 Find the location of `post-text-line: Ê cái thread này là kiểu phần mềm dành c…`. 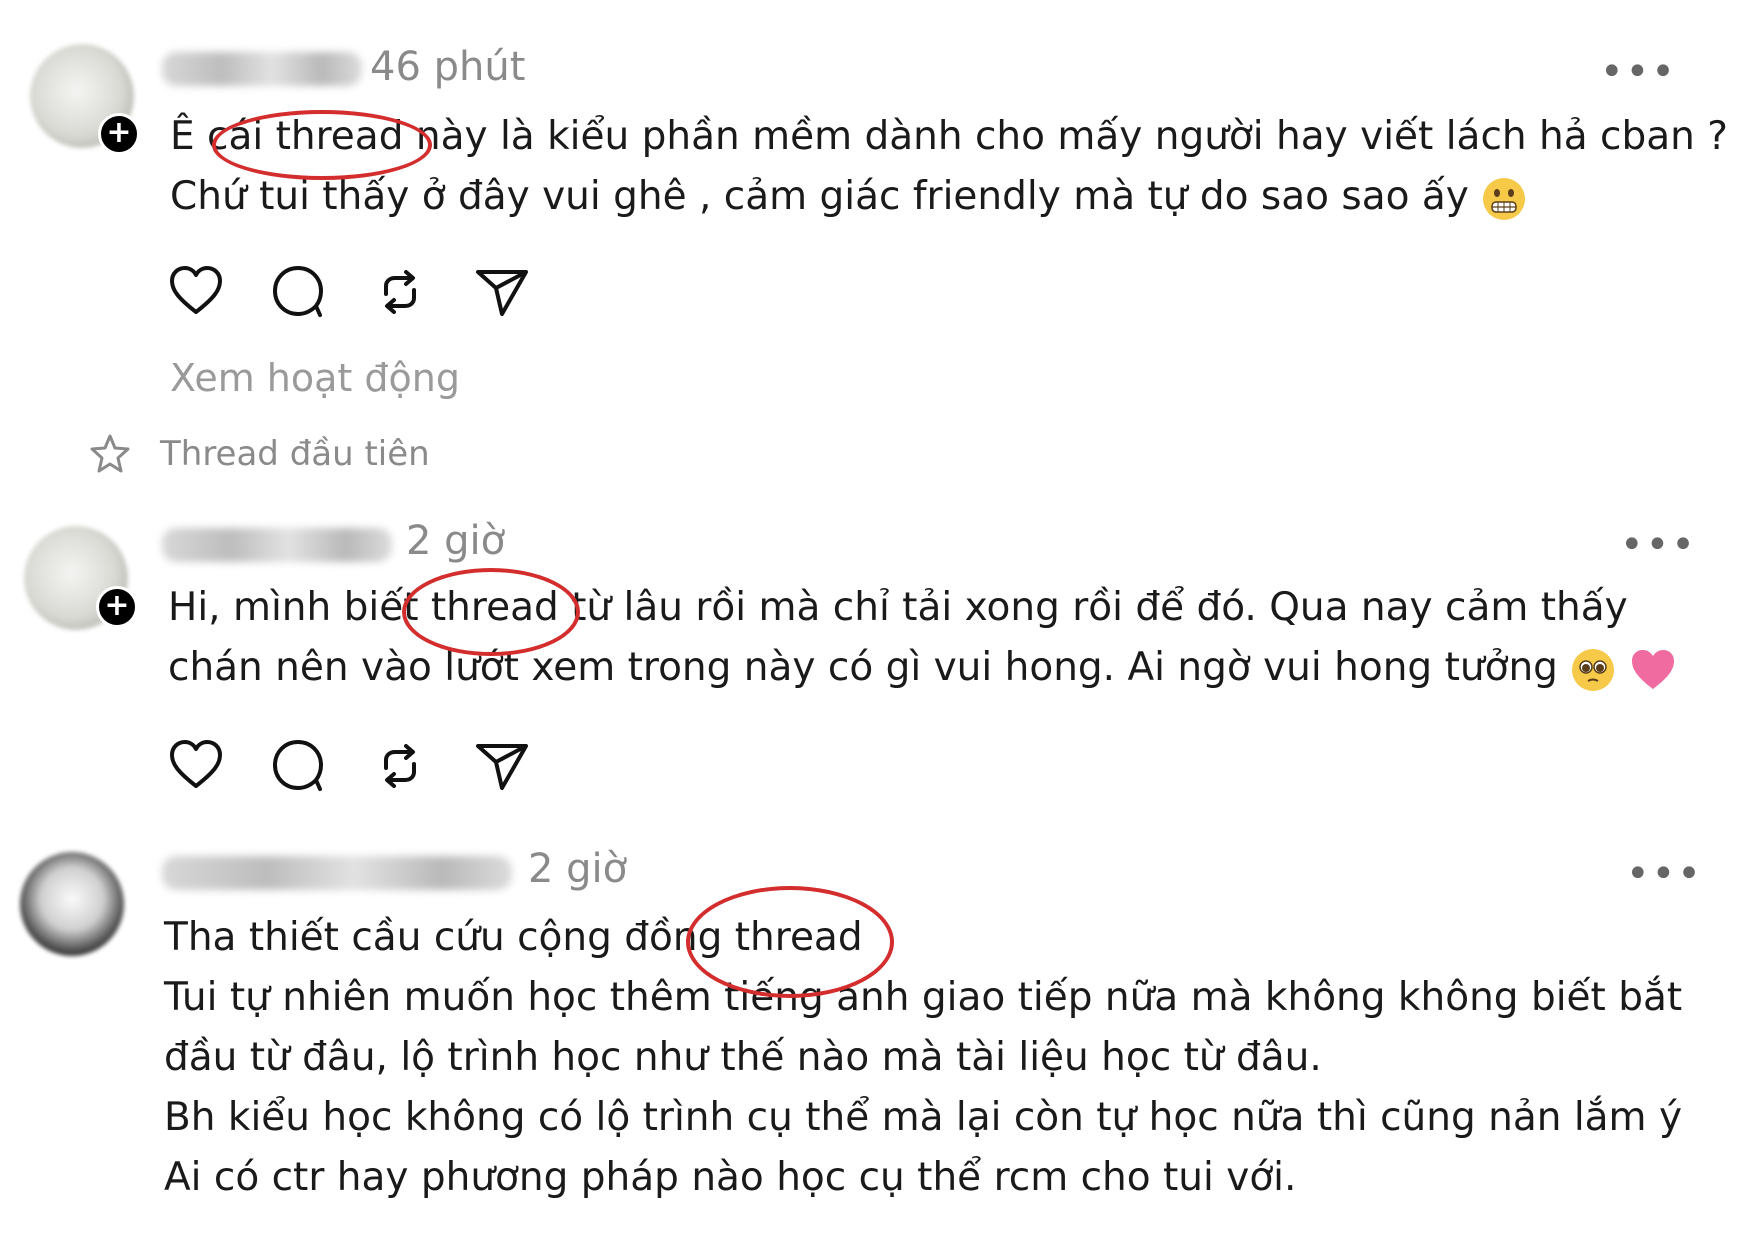

post-text-line: Ê cái thread này là kiểu phần mềm dành c… is located at coordinates (949, 136).